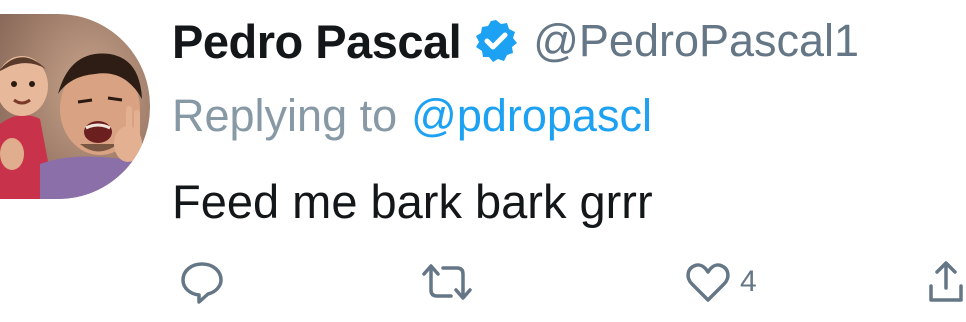 The height and width of the screenshot is (322, 966). I want to click on replying-to: Replying to @pdropascl, so click(412, 116).